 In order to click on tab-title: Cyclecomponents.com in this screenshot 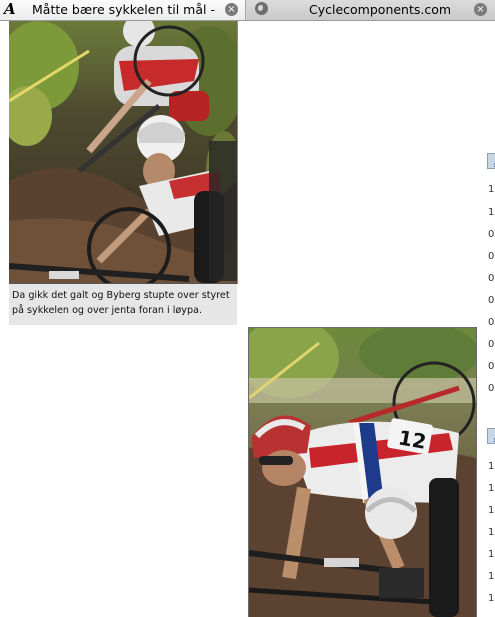, I will do `click(380, 9)`.